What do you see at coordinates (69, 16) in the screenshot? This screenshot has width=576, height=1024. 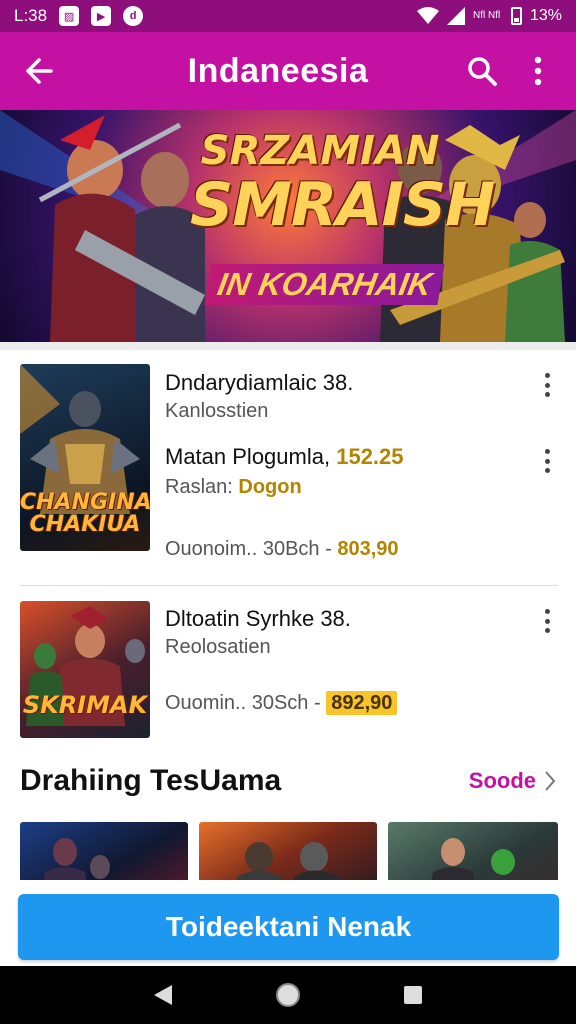 I see `image-icon: ▨` at bounding box center [69, 16].